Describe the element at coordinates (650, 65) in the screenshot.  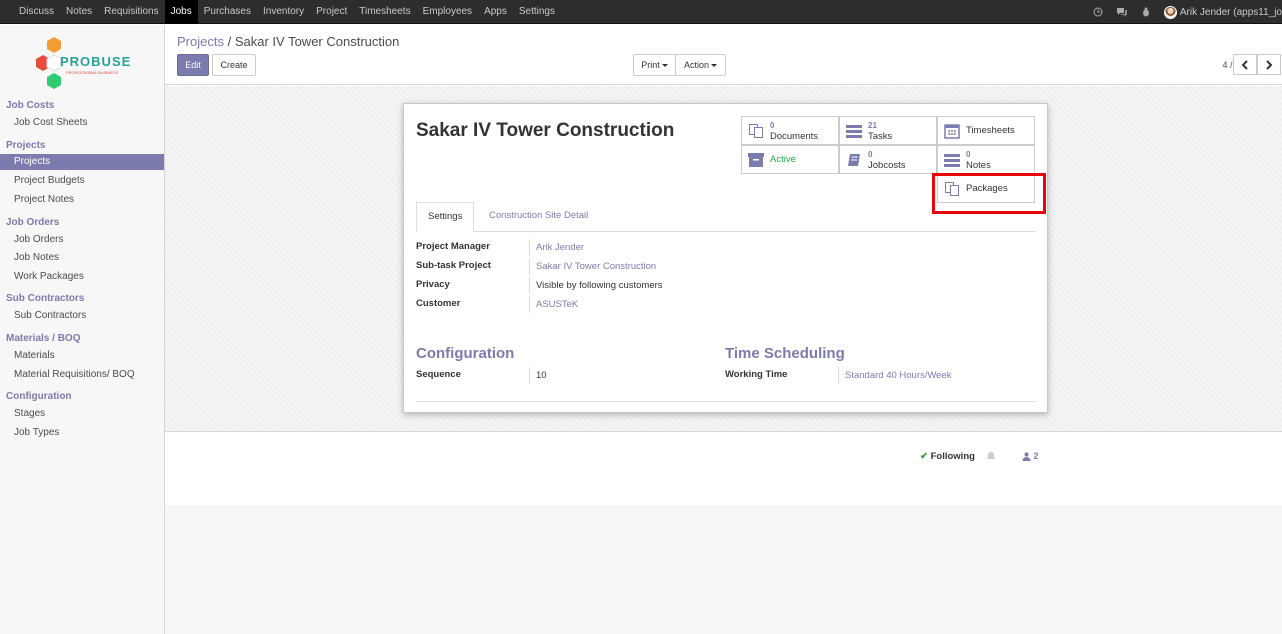
I see `print-label: Print` at that location.